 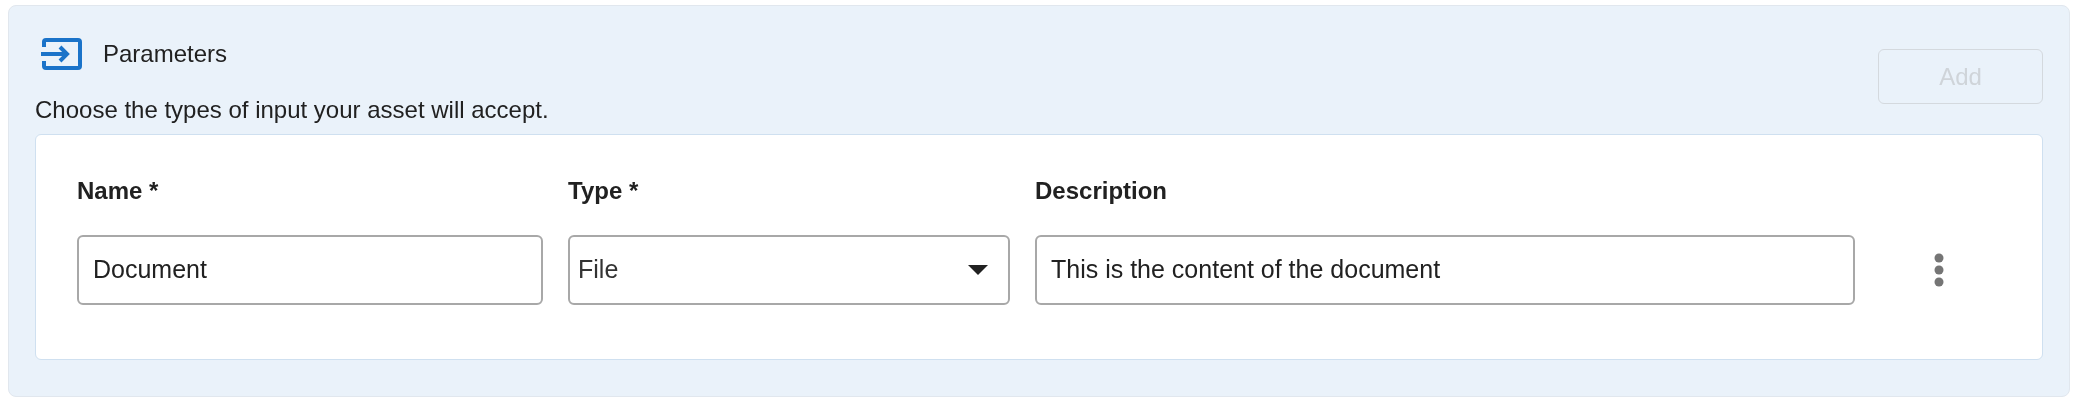 I want to click on caret-icon, so click(x=978, y=270).